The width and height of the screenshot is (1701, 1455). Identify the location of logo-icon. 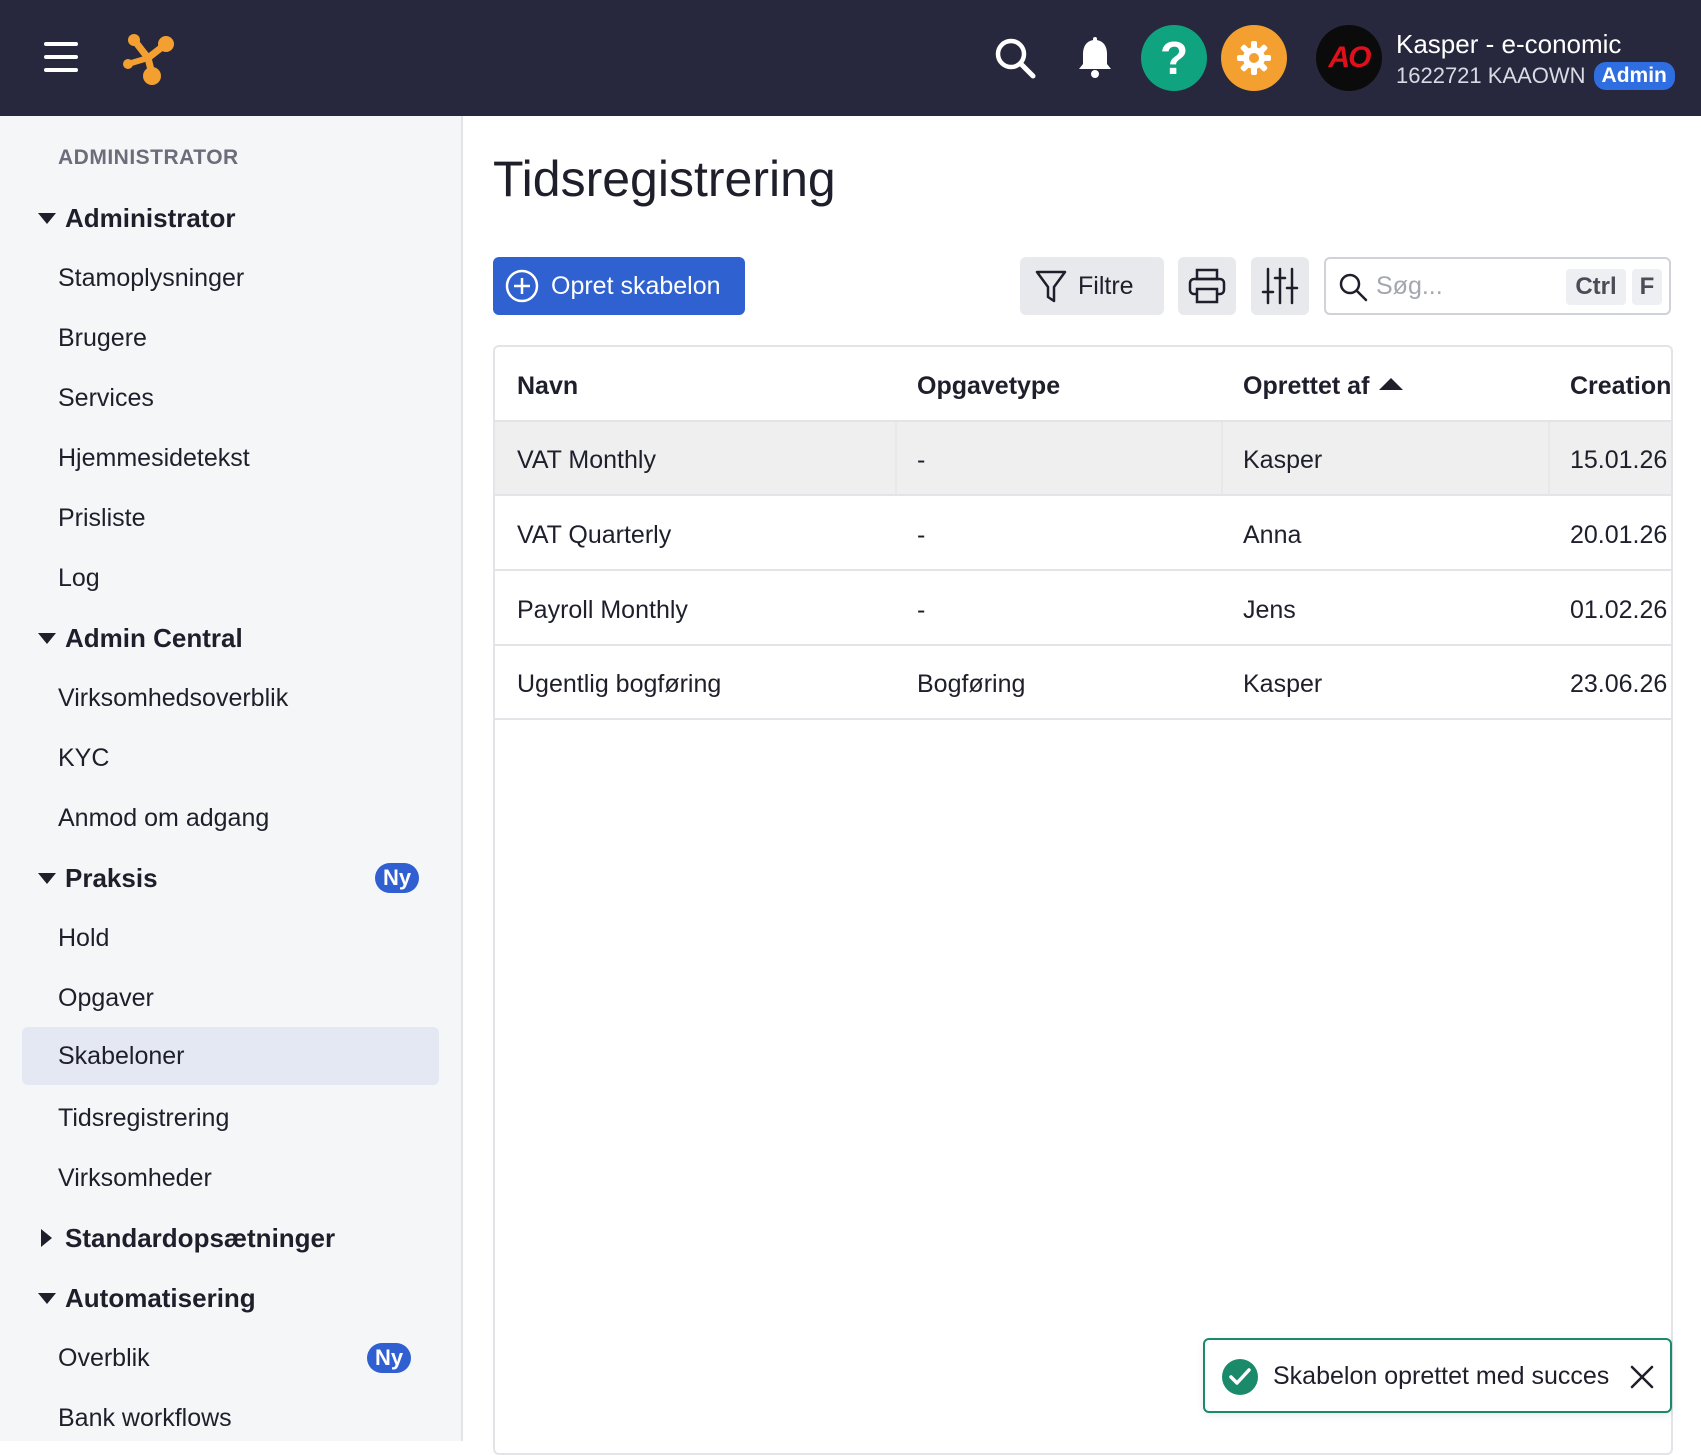
(150, 58).